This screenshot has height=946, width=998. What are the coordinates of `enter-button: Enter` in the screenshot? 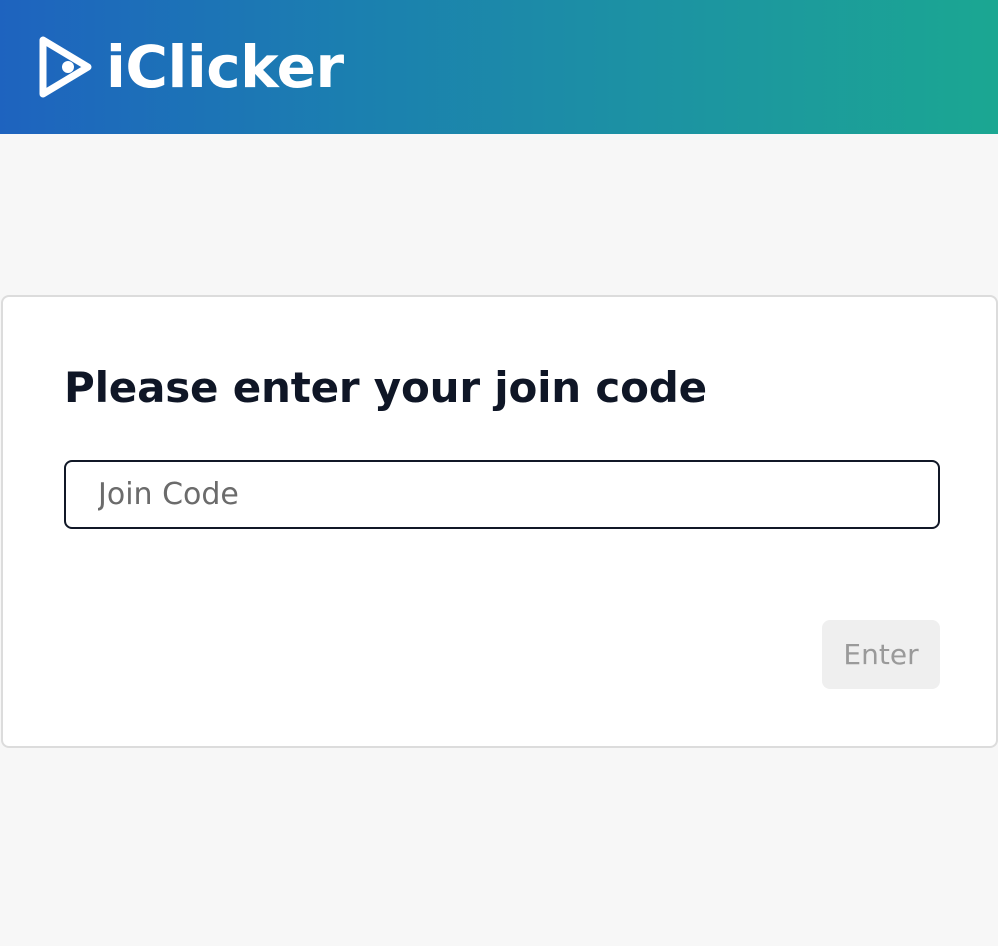 It's located at (881, 654).